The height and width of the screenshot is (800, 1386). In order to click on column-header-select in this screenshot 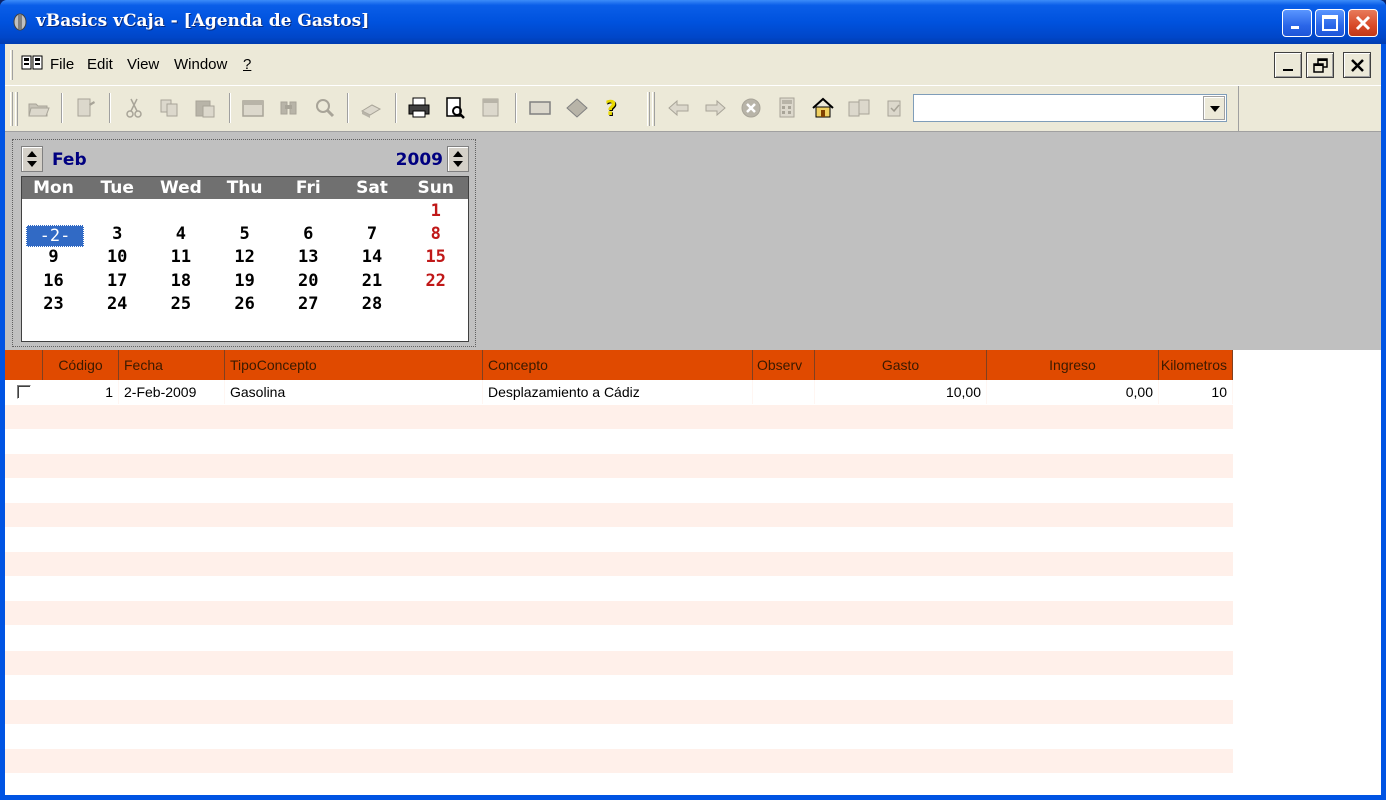, I will do `click(24, 365)`.